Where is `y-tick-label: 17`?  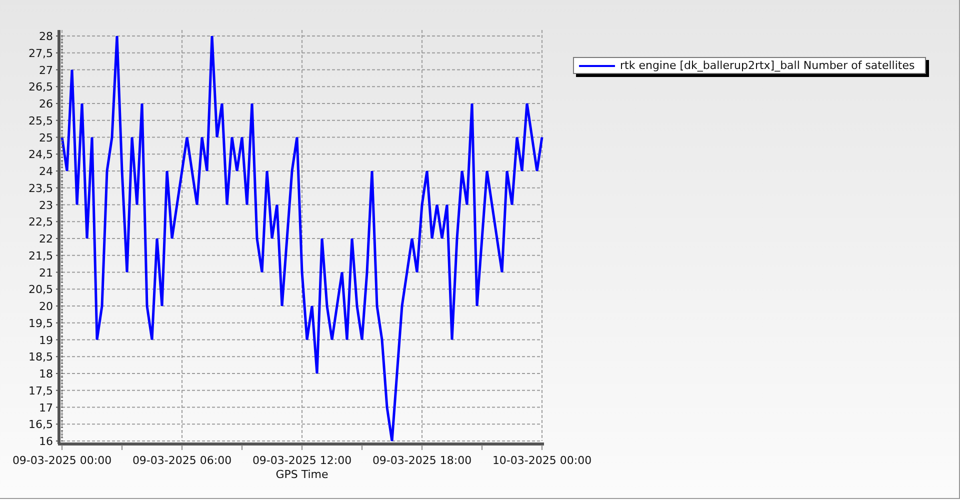 y-tick-label: 17 is located at coordinates (46, 407).